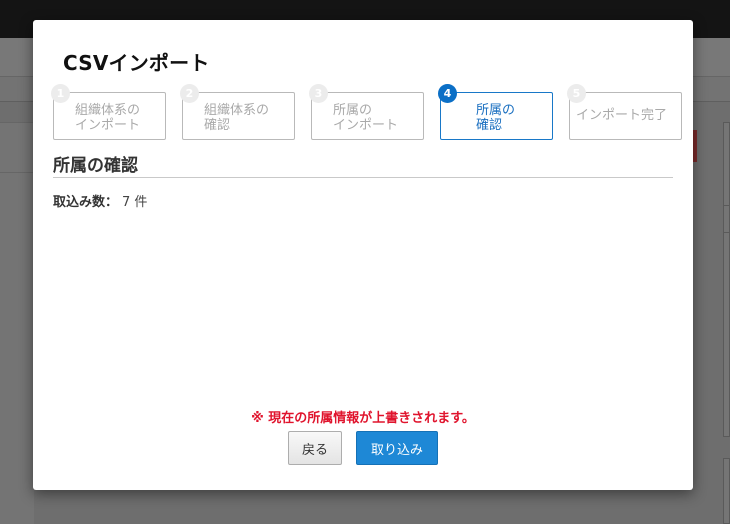 The width and height of the screenshot is (730, 524). Describe the element at coordinates (363, 418) in the screenshot. I see `overwrite-warning: ※ 現在の所属情報が上書きされます。` at that location.